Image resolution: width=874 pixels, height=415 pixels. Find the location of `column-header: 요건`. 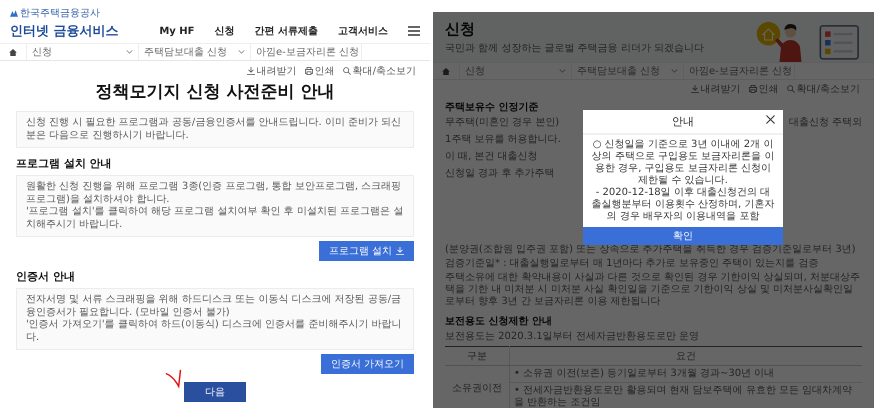

column-header: 요건 is located at coordinates (686, 356).